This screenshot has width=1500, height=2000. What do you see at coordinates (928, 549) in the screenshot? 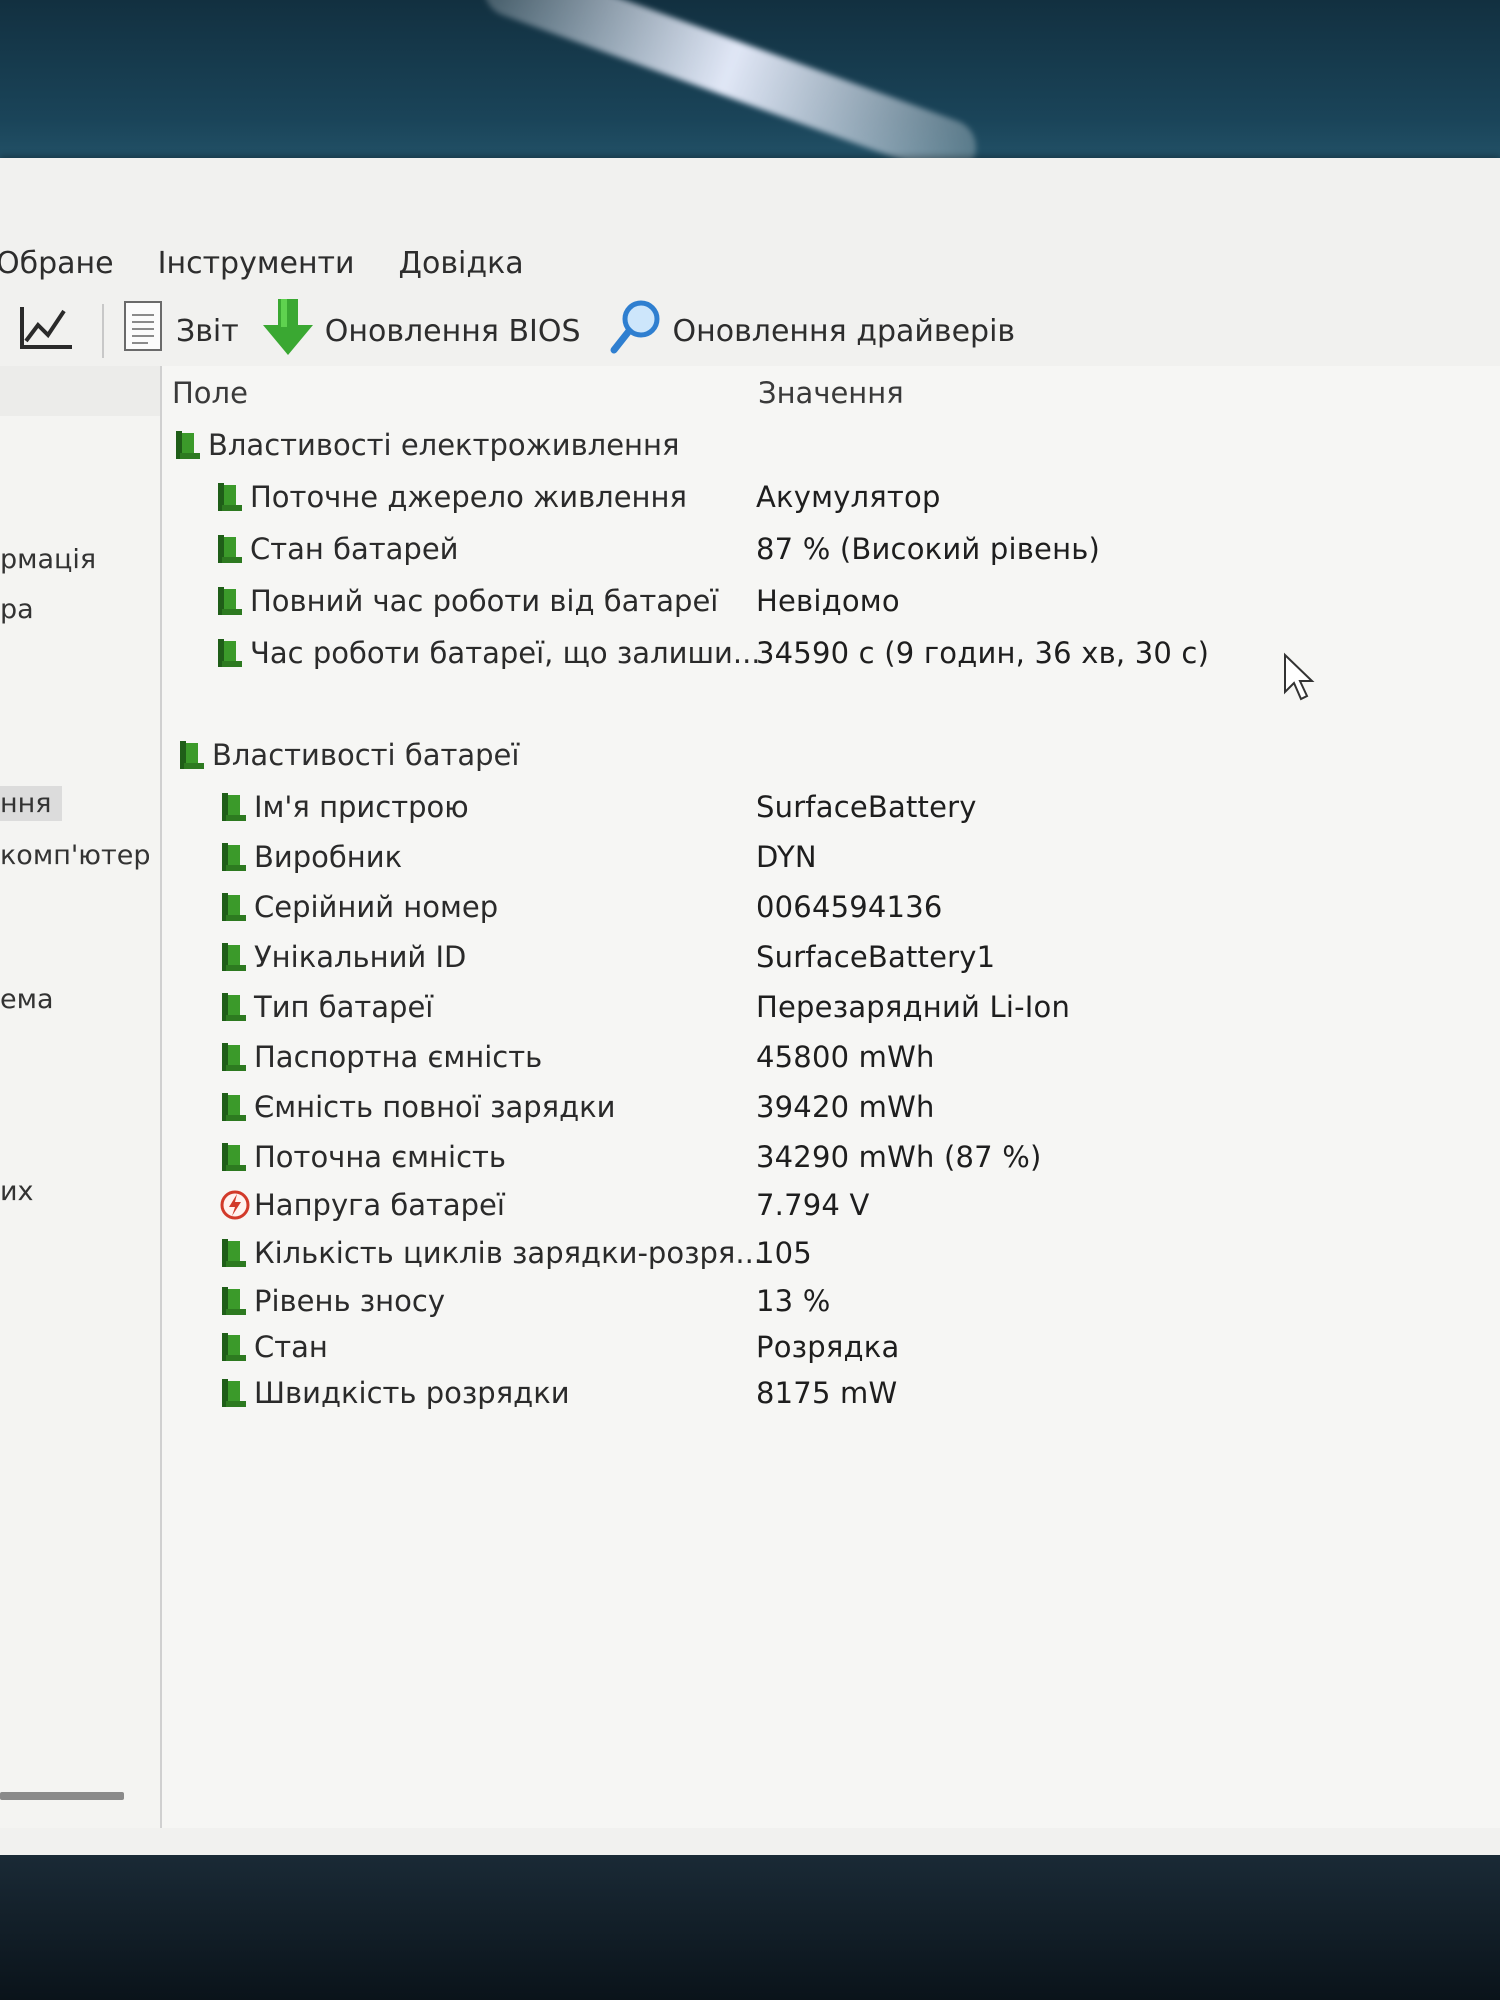
I see `field-value: 87 % (Високий рівень)` at bounding box center [928, 549].